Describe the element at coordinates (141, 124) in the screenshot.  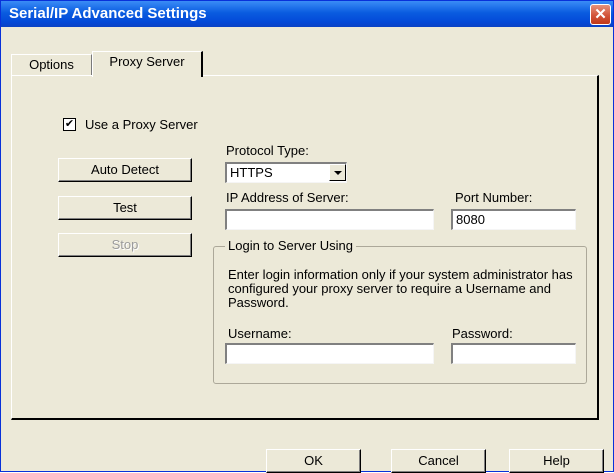
I see `use-proxy-label: Use a Proxy Server` at that location.